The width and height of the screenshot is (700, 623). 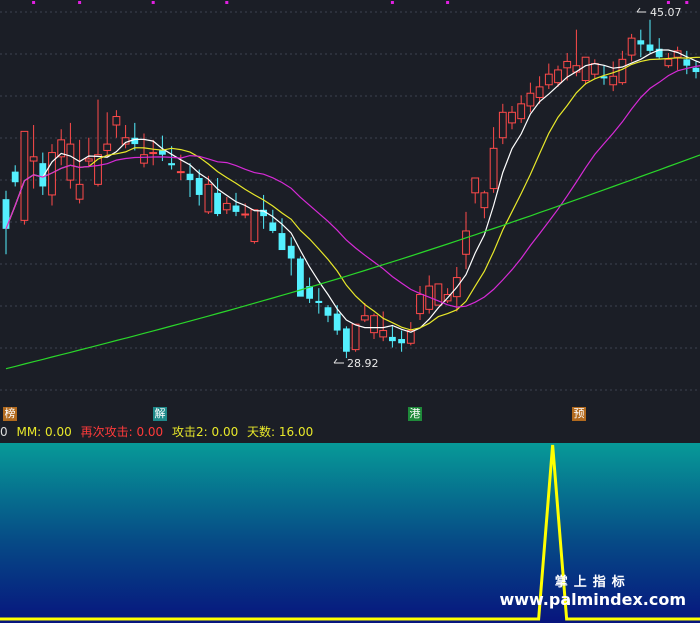 What do you see at coordinates (44, 432) in the screenshot?
I see `indicator-mm: MM: 0.00` at bounding box center [44, 432].